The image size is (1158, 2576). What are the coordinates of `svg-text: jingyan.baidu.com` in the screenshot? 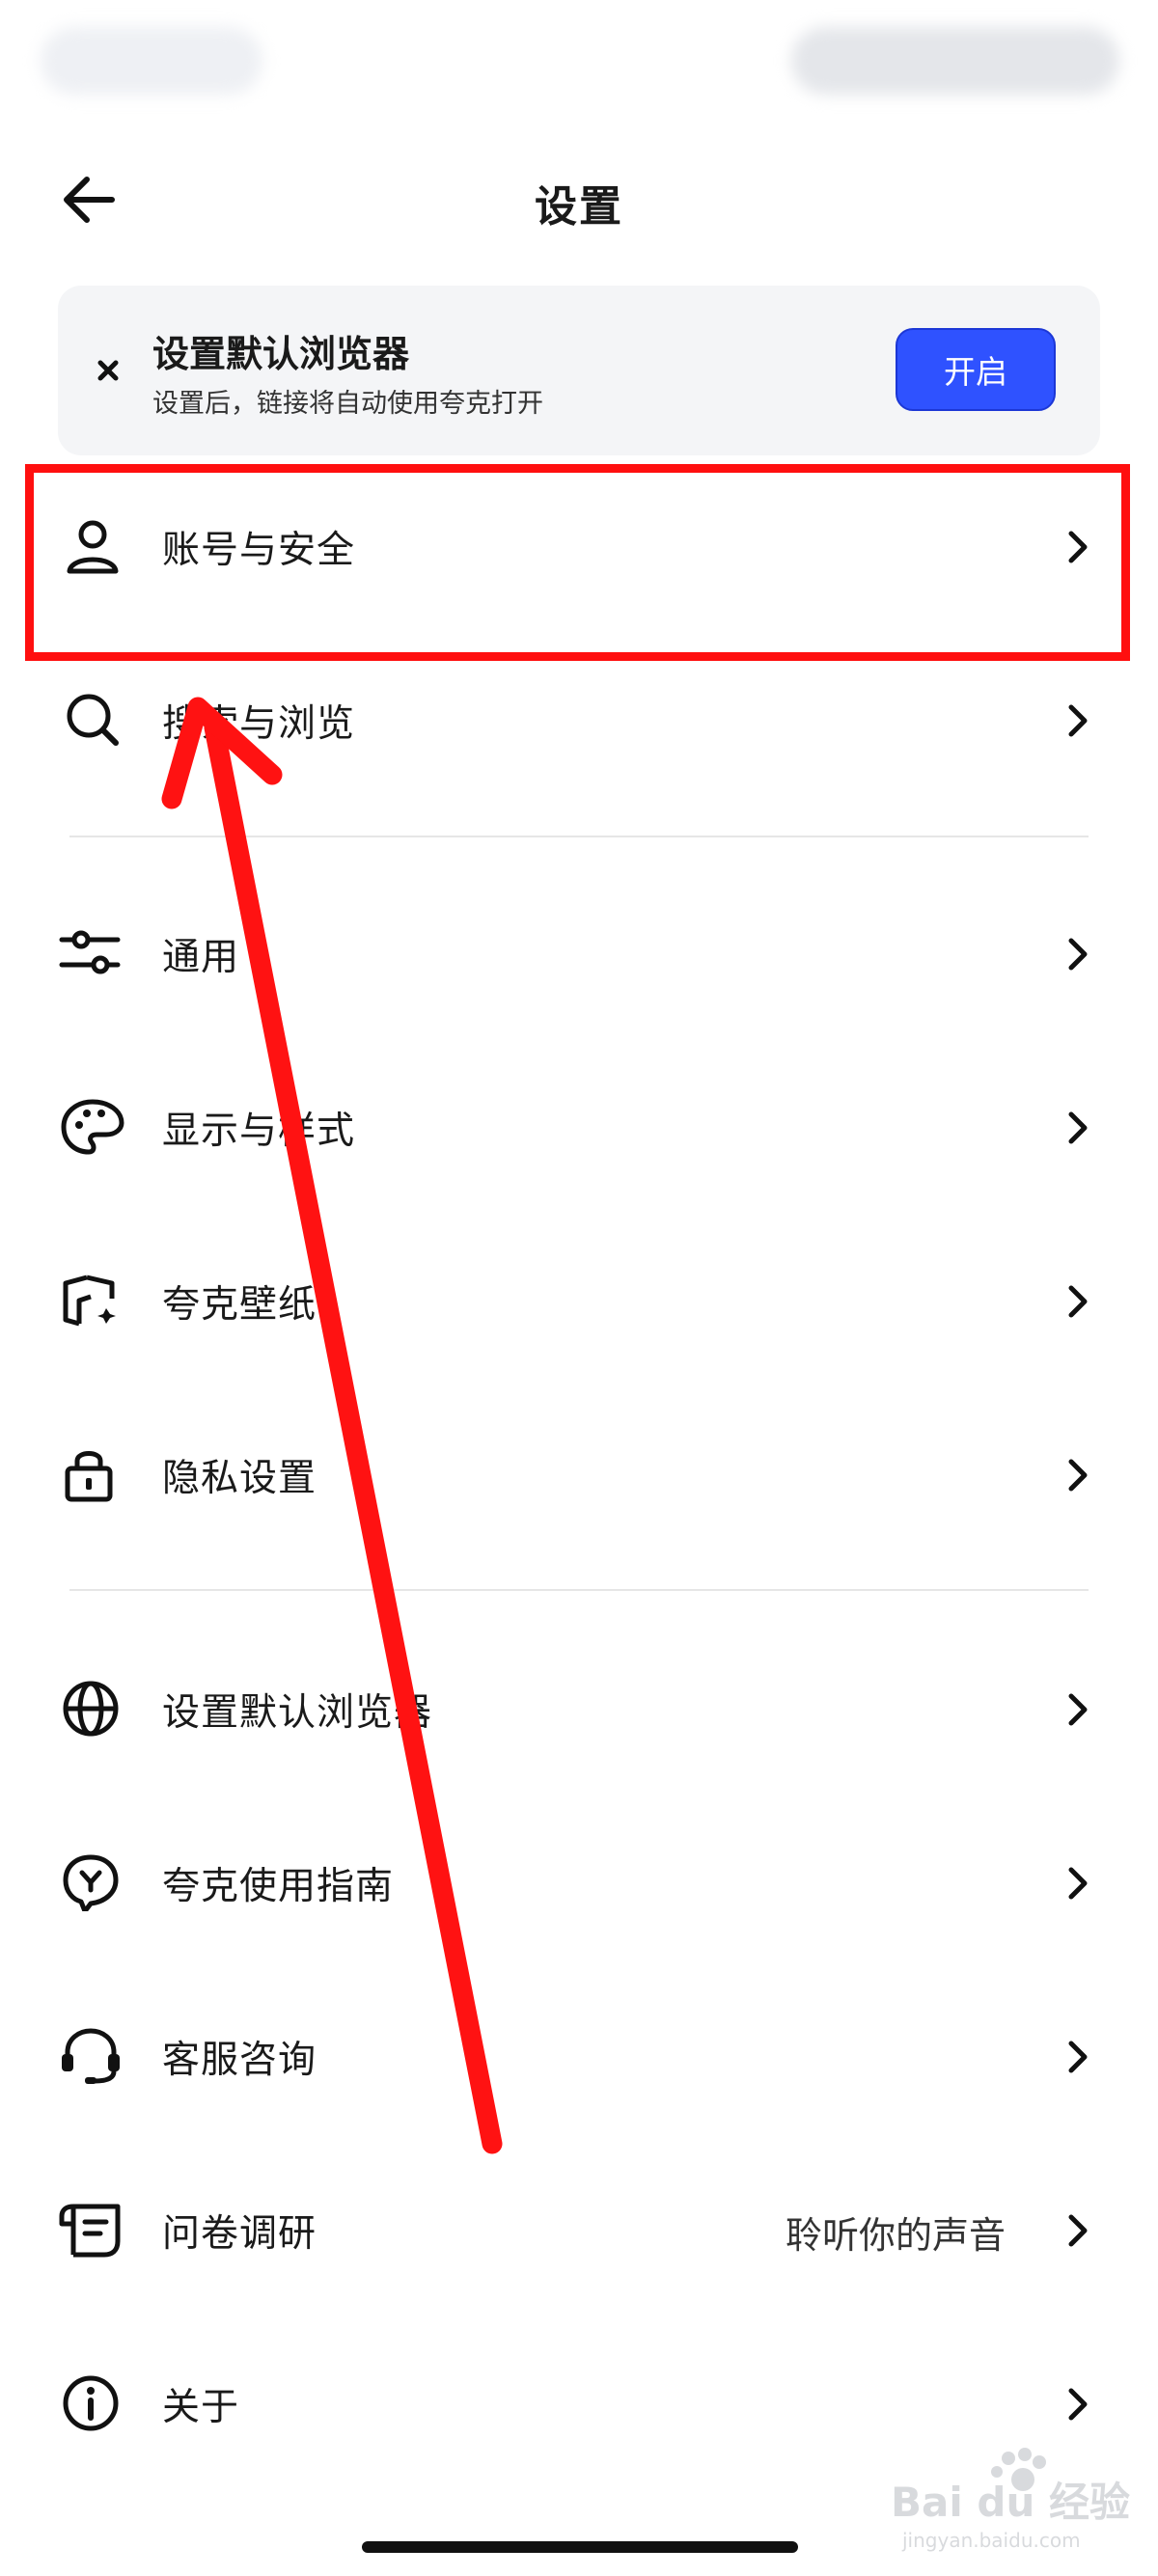 It's located at (991, 2541).